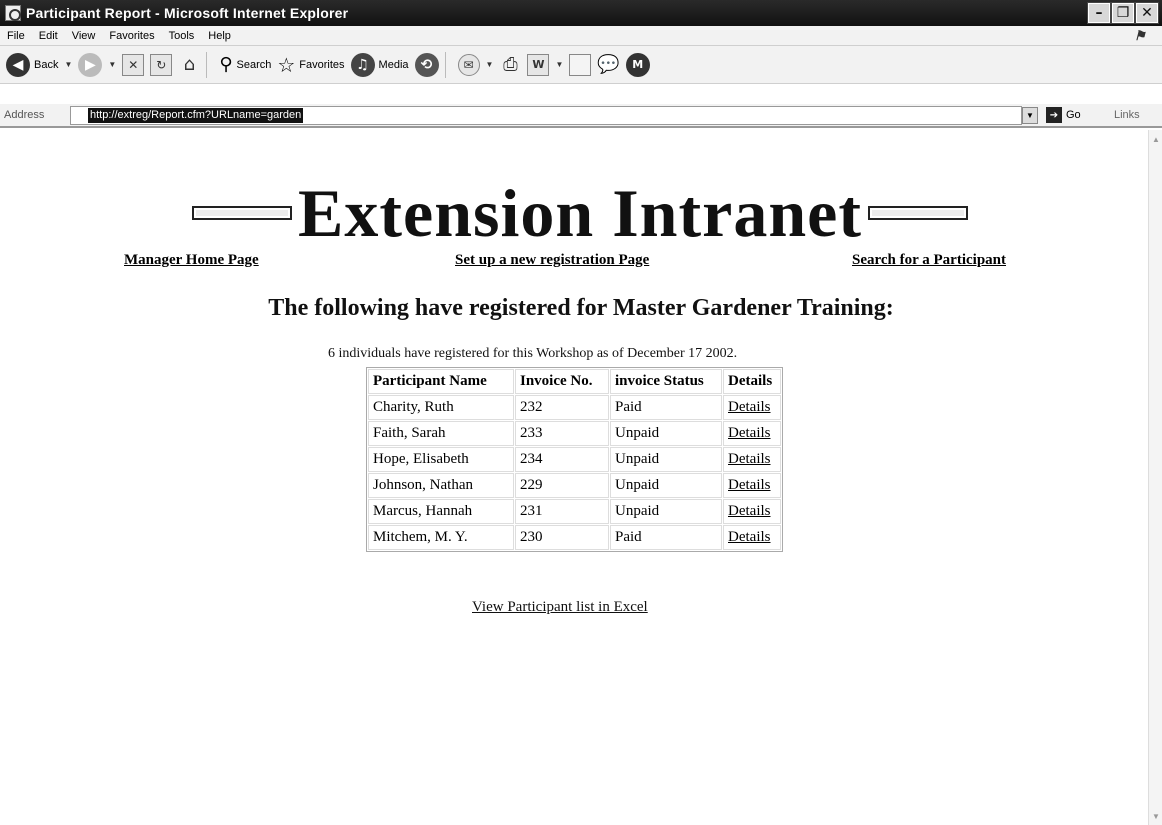 The width and height of the screenshot is (1162, 825). I want to click on banner-left-bar, so click(242, 213).